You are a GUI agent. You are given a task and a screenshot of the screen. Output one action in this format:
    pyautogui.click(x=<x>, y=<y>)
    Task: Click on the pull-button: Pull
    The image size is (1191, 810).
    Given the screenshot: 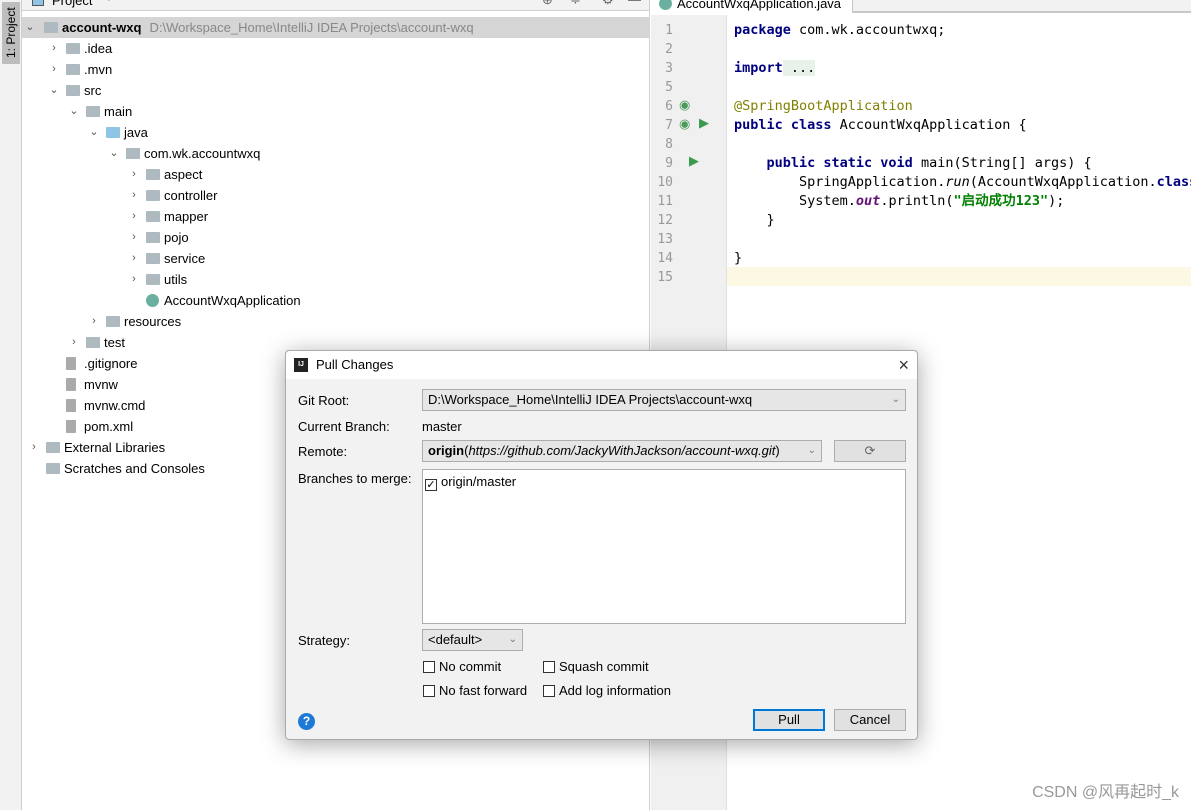 What is the action you would take?
    pyautogui.click(x=789, y=720)
    